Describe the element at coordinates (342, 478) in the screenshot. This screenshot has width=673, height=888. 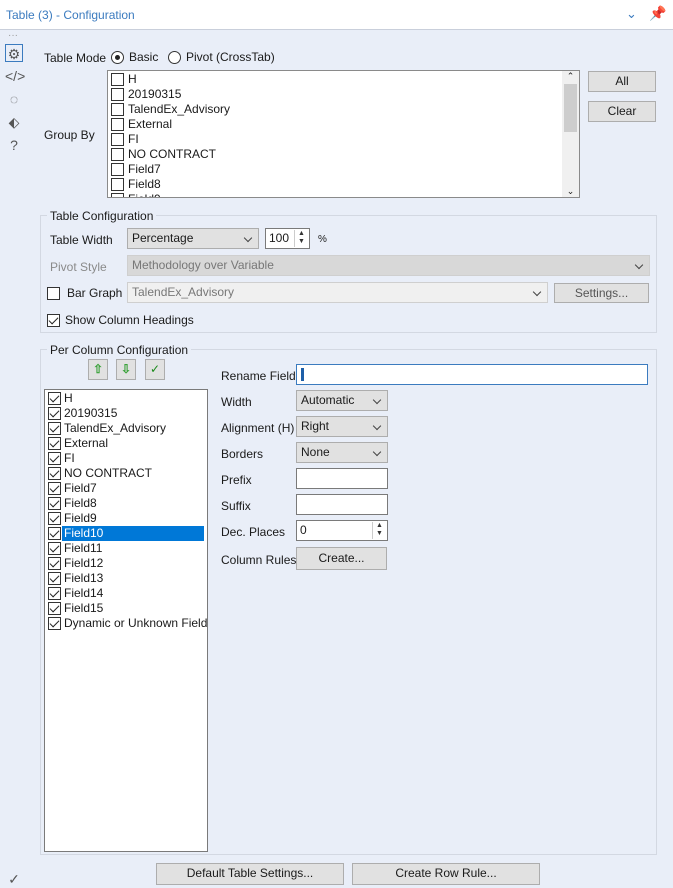
I see `prefix-input` at that location.